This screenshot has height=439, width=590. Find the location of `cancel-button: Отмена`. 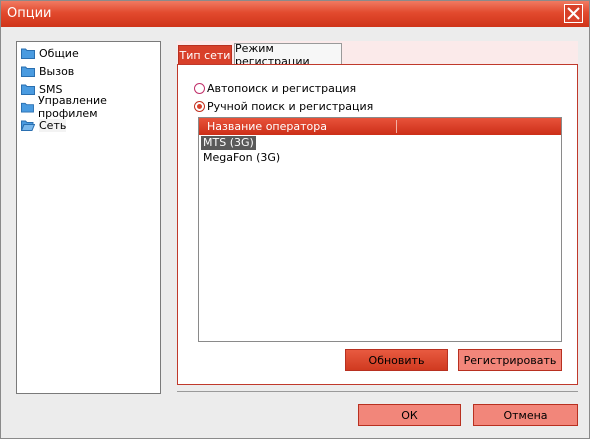

cancel-button: Отмена is located at coordinates (525, 415).